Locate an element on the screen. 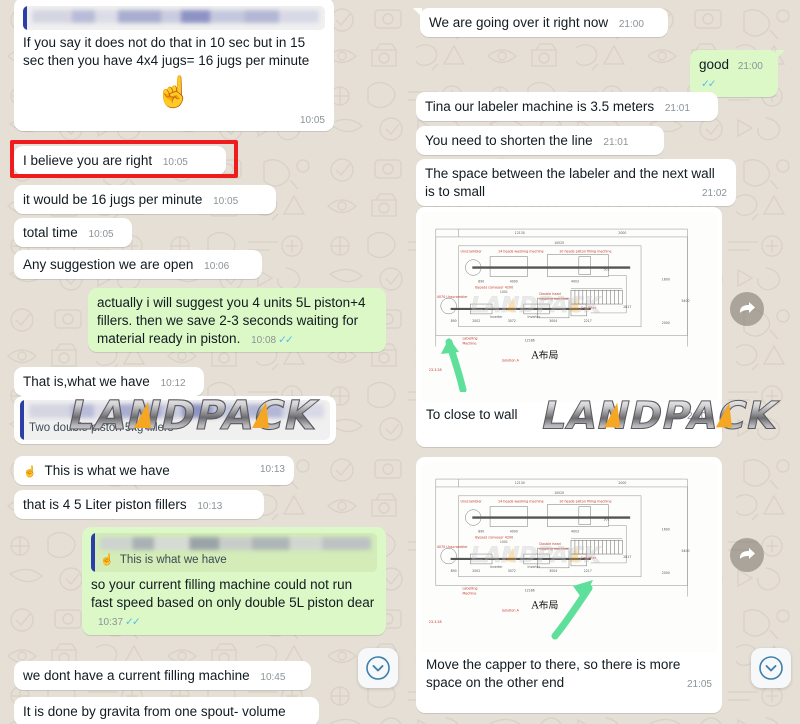 This screenshot has width=800, height=724. svg-text: 10020 is located at coordinates (559, 493).